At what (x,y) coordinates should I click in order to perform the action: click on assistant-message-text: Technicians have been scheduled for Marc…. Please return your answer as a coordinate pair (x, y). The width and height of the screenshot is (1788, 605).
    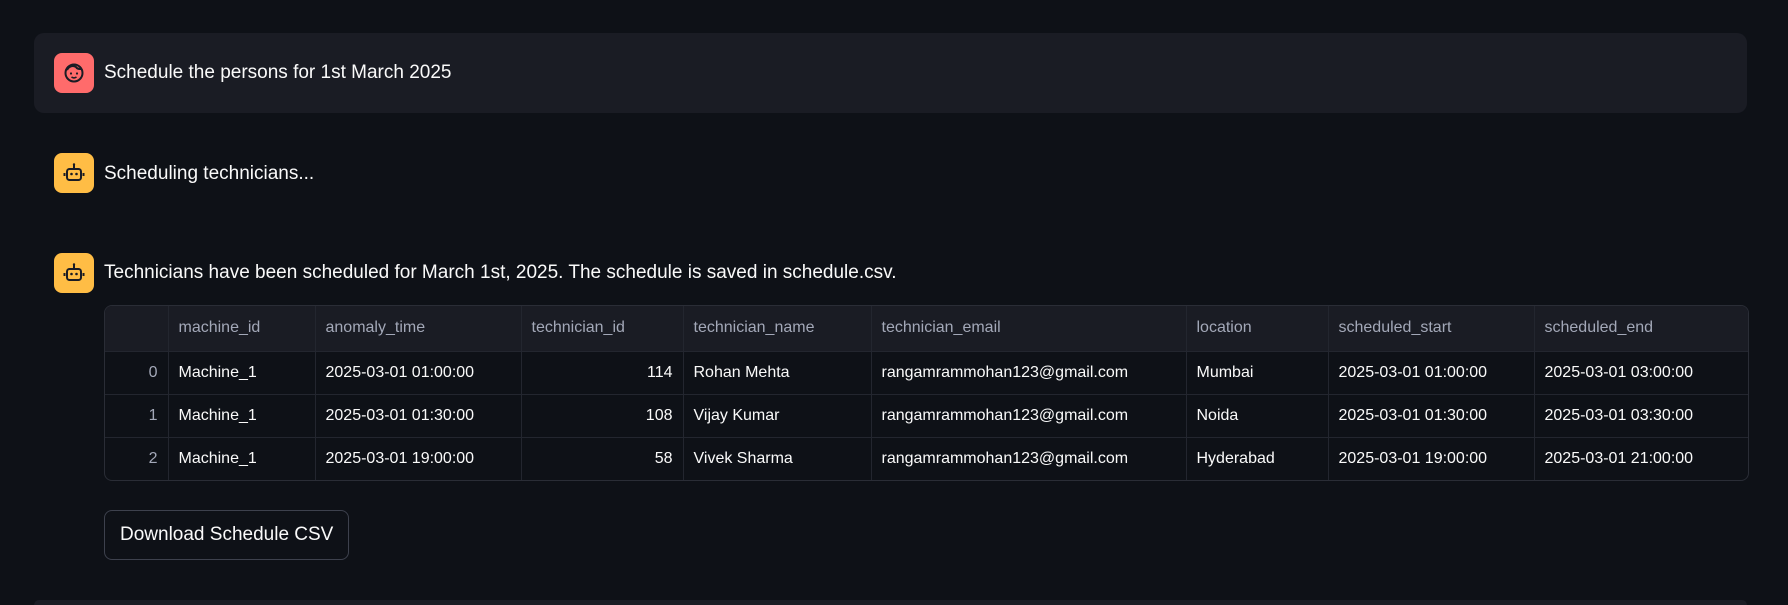
    Looking at the image, I should click on (500, 272).